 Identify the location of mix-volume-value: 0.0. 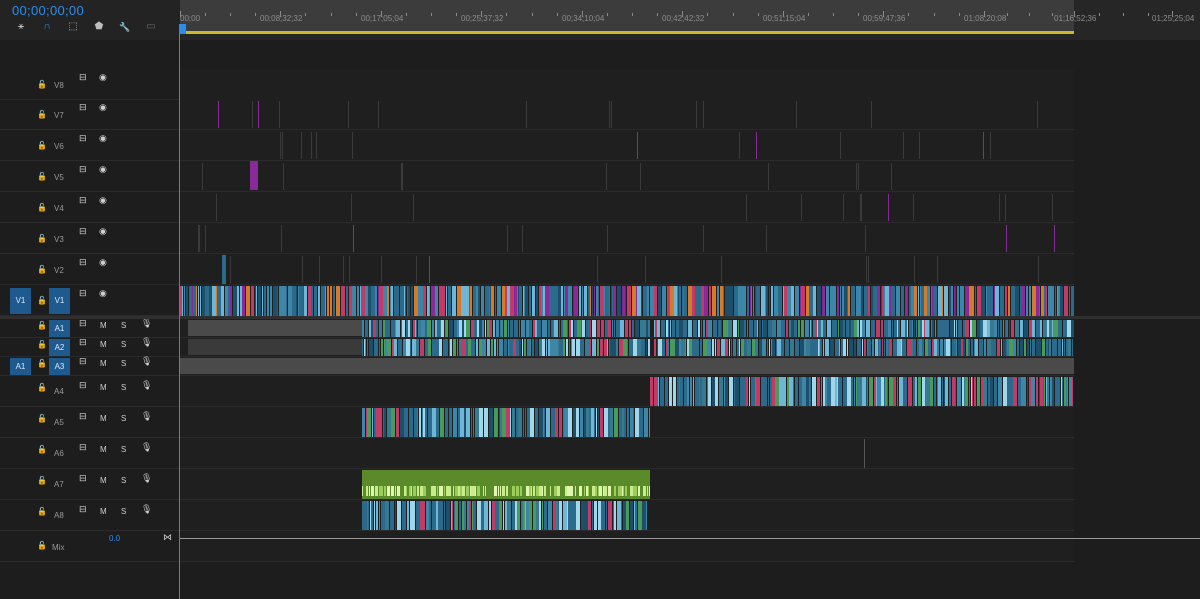
(114, 538).